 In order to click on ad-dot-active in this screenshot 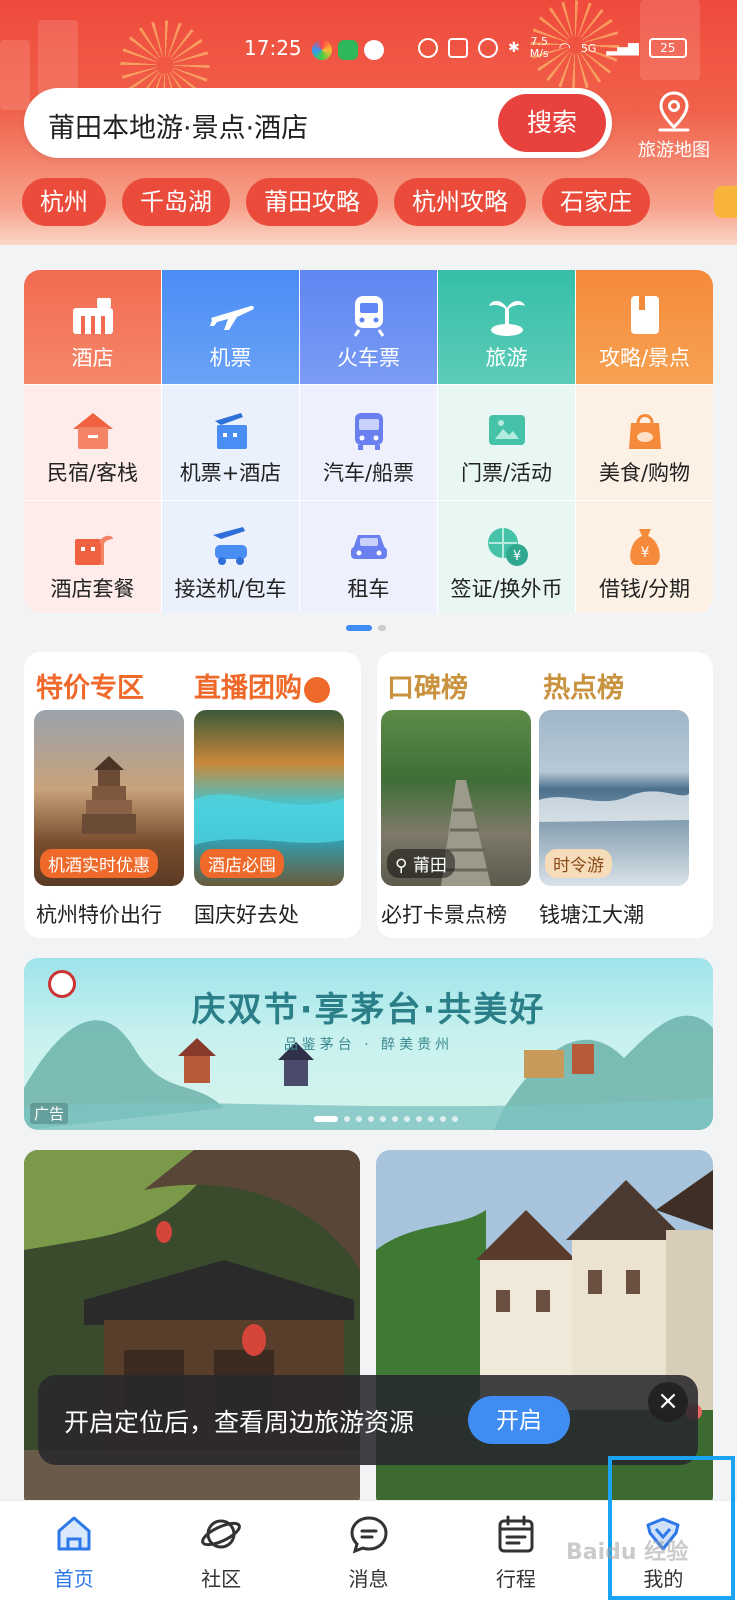, I will do `click(326, 1119)`.